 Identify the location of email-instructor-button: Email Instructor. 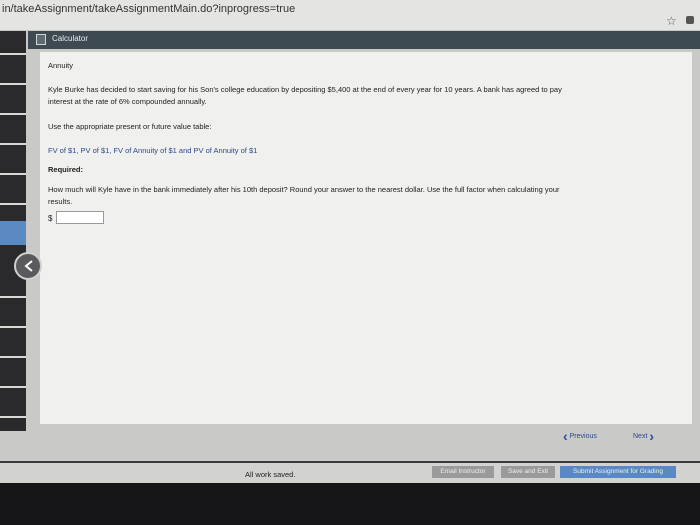
(463, 472).